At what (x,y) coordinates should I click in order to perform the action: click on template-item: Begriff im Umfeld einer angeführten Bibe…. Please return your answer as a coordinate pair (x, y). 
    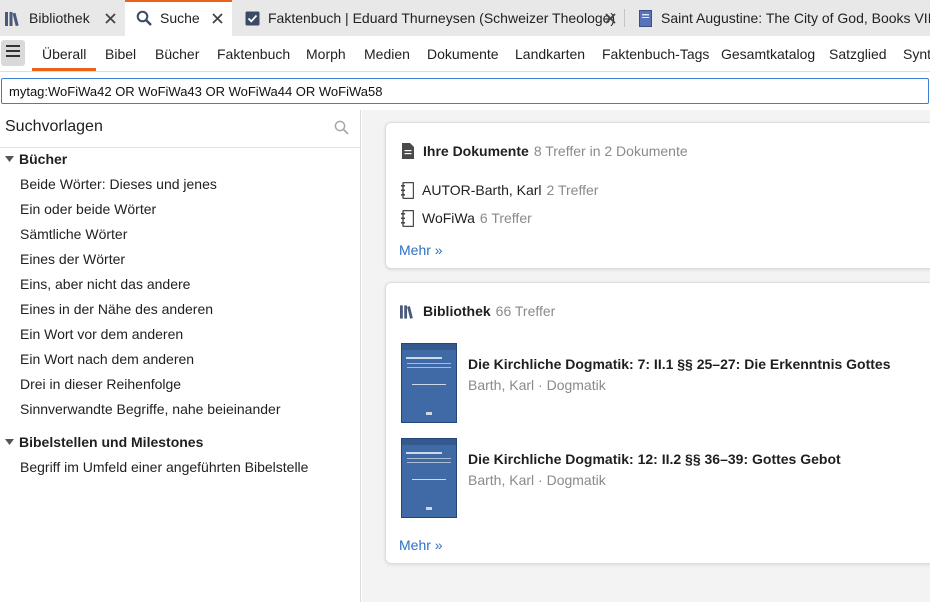
    Looking at the image, I should click on (164, 467).